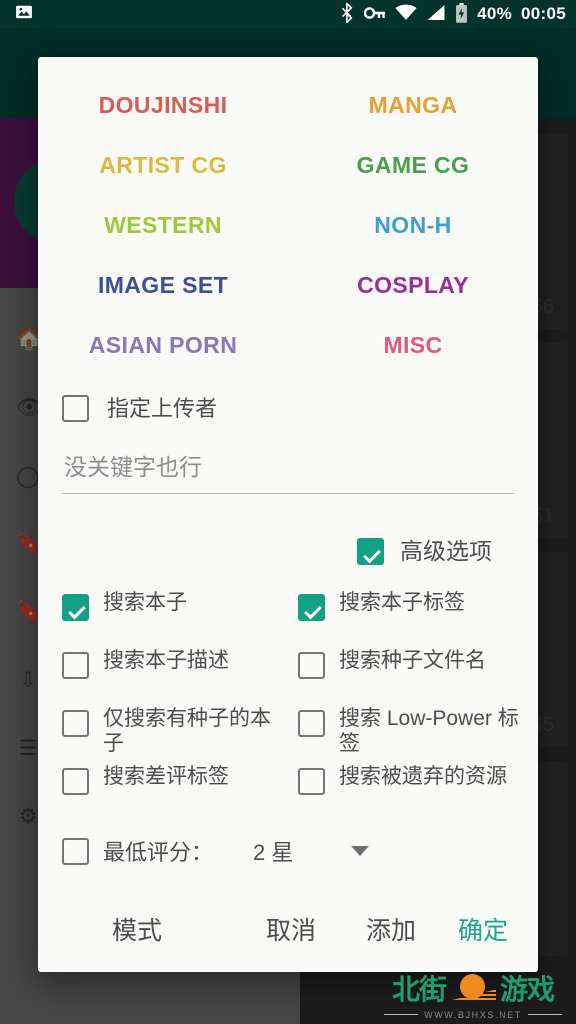  I want to click on option-label: 搜索 Low-Power 标签, so click(429, 731).